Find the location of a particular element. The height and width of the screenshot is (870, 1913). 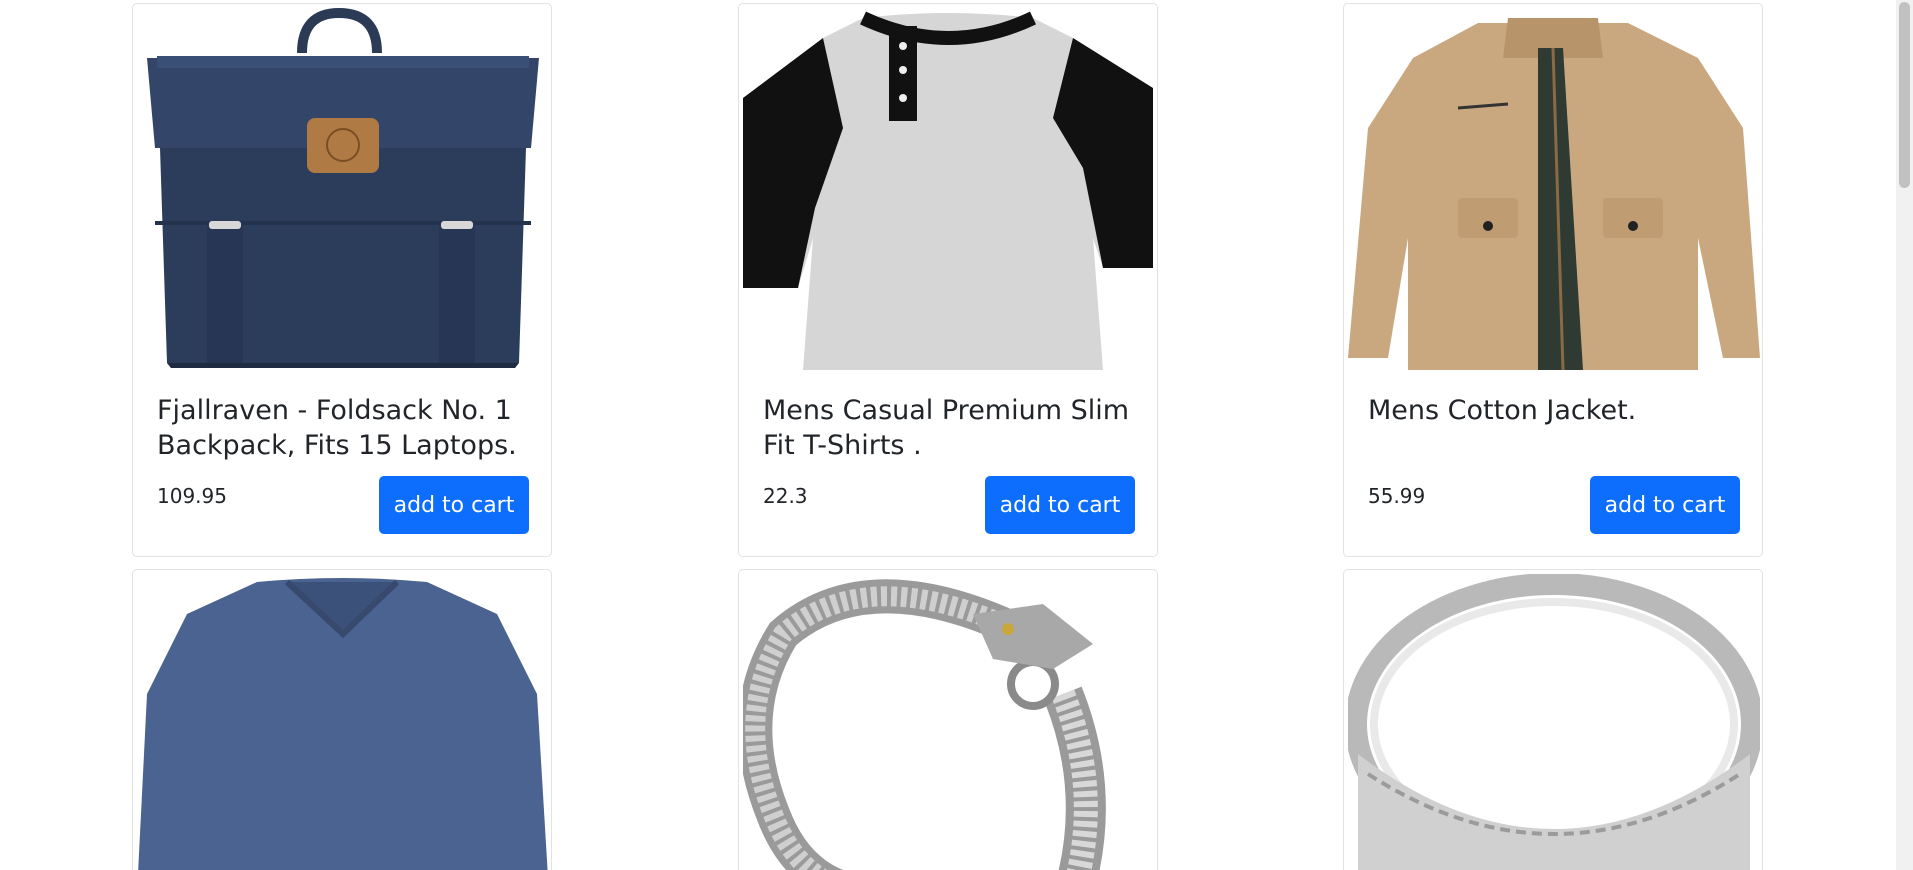

product-price: 55.99 is located at coordinates (1397, 496).